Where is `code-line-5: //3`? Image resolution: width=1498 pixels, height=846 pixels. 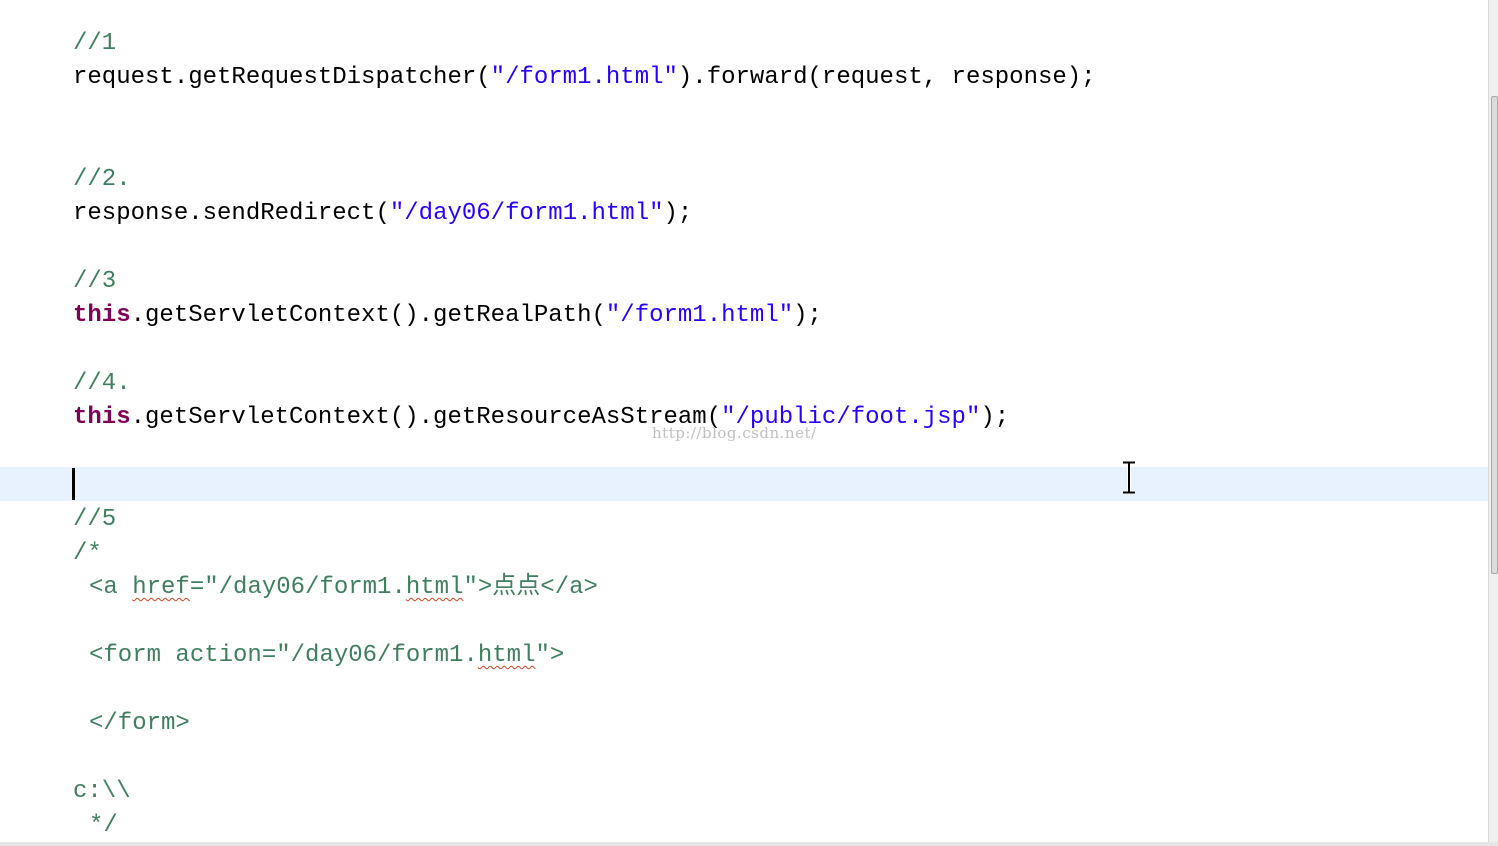
code-line-5: //3 is located at coordinates (744, 282).